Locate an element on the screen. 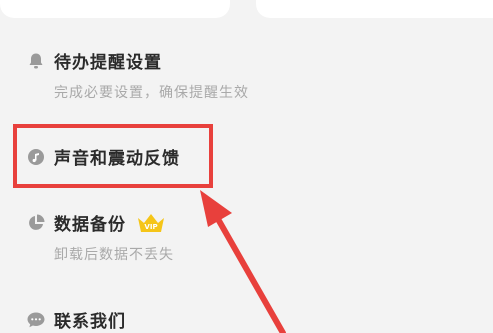 The height and width of the screenshot is (333, 493). settings-item-description: 卸载后数据不丢失 is located at coordinates (114, 255).